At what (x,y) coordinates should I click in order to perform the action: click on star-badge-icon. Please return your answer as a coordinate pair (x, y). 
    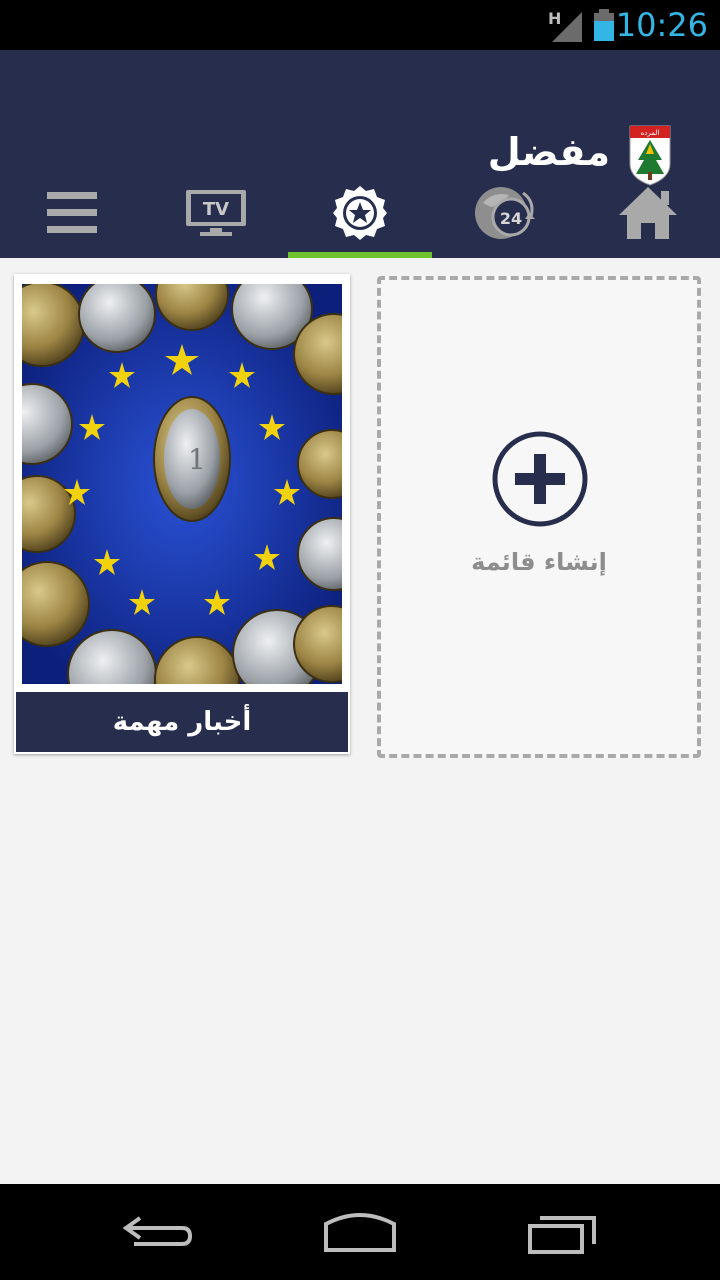
    Looking at the image, I should click on (360, 213).